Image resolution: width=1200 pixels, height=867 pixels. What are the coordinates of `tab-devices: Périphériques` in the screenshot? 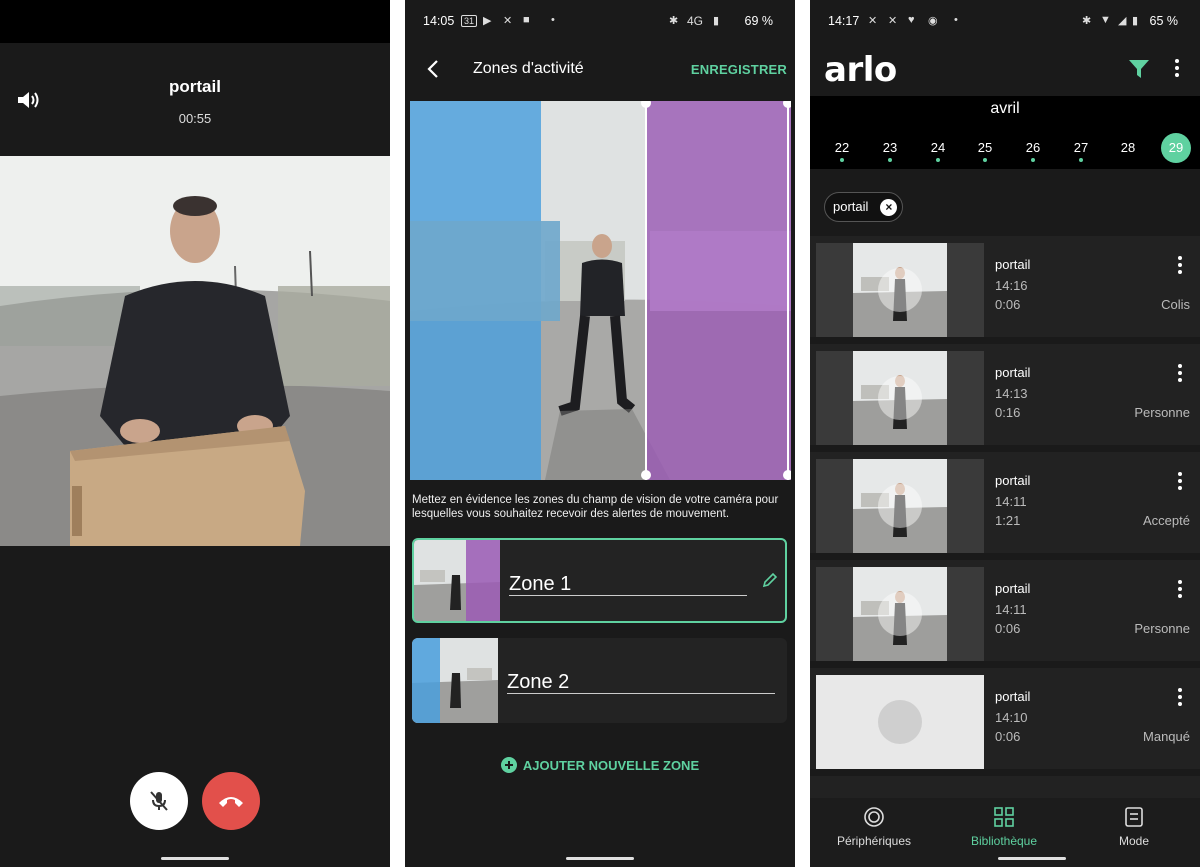 It's located at (874, 827).